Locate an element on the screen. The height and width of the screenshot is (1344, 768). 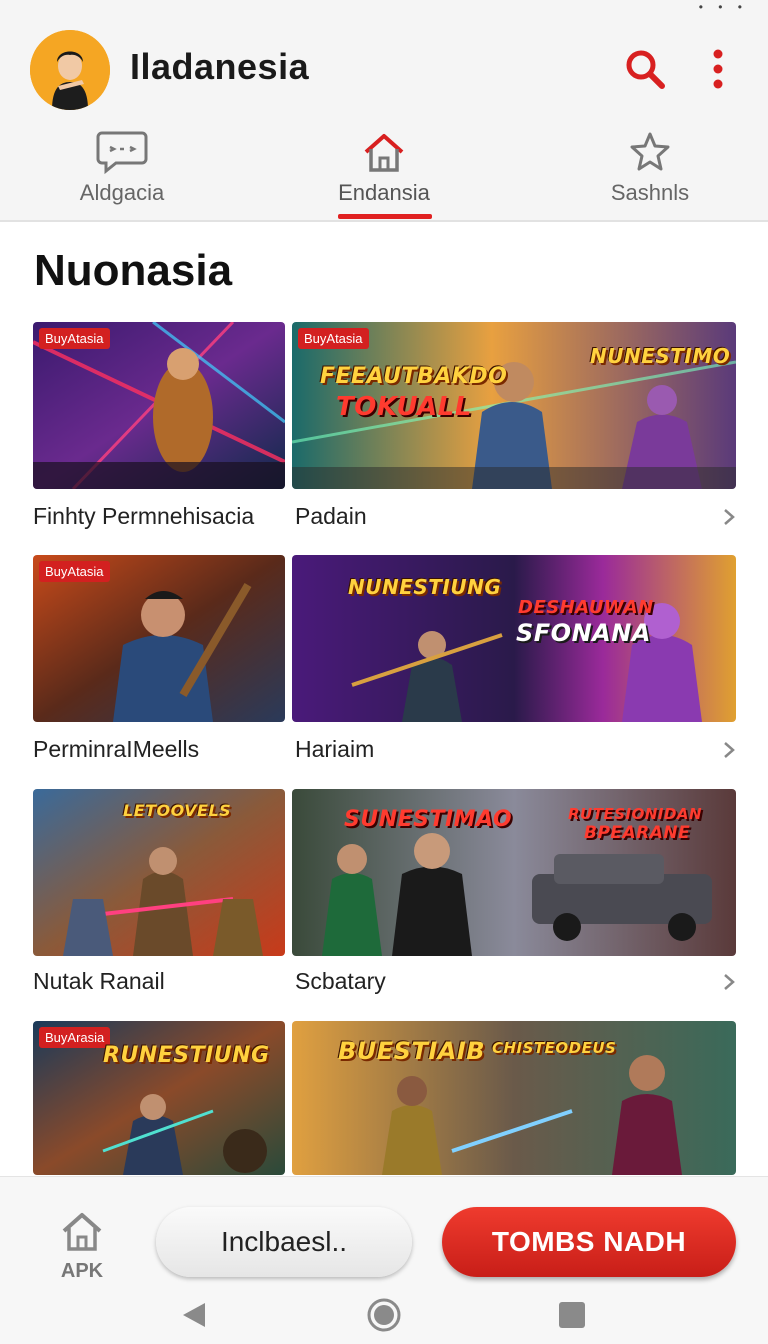
tab-bar: Aldgacia Endansia Sashnls is located at coordinates (384, 175).